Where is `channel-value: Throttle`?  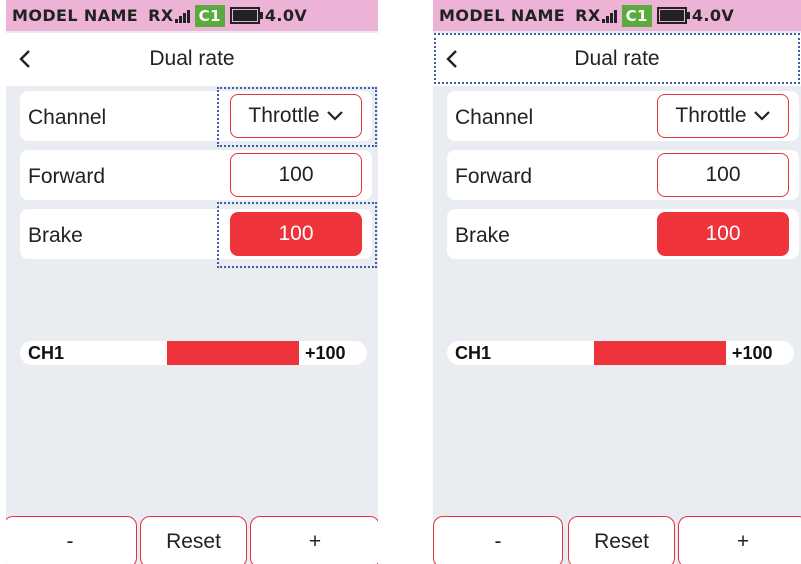 channel-value: Throttle is located at coordinates (711, 115).